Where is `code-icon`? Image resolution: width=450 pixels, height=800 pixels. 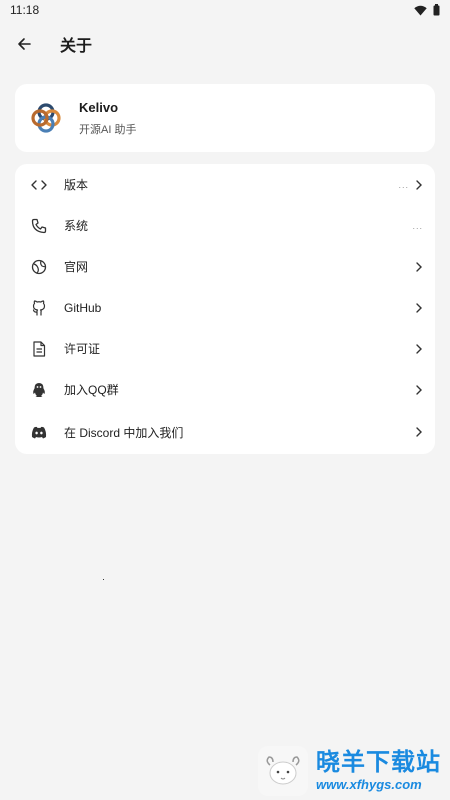
code-icon is located at coordinates (39, 185).